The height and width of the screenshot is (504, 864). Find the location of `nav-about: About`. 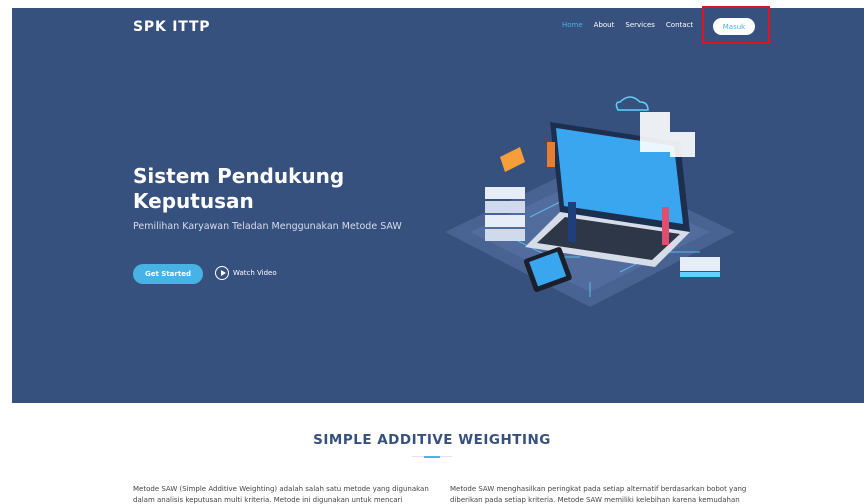

nav-about: About is located at coordinates (604, 25).